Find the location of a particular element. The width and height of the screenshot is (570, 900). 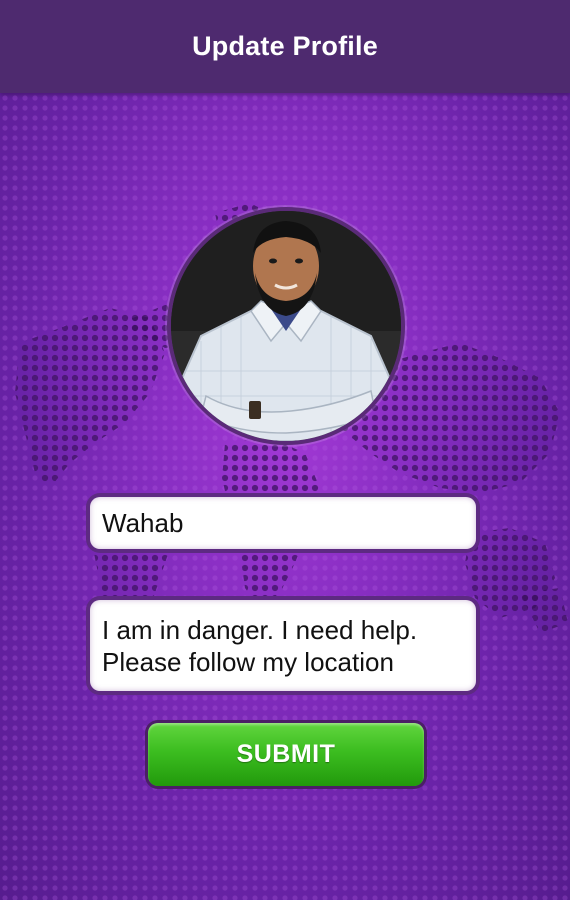

profile-avatar is located at coordinates (286, 326).